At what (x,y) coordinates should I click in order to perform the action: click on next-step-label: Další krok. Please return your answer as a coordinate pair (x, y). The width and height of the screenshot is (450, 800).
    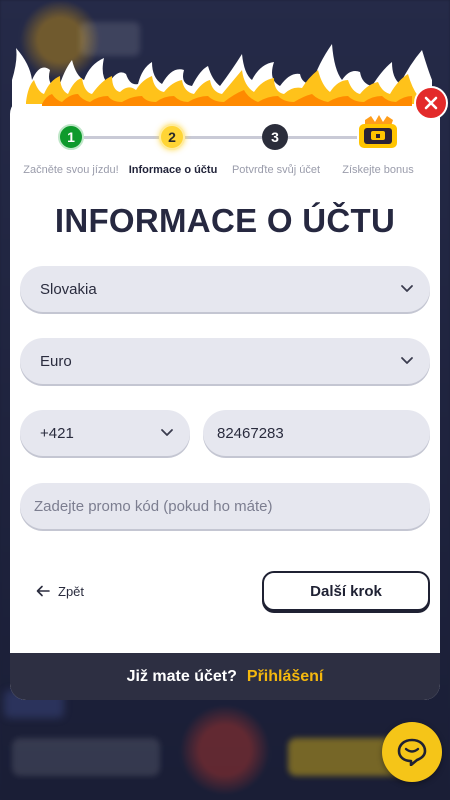
    Looking at the image, I should click on (346, 591).